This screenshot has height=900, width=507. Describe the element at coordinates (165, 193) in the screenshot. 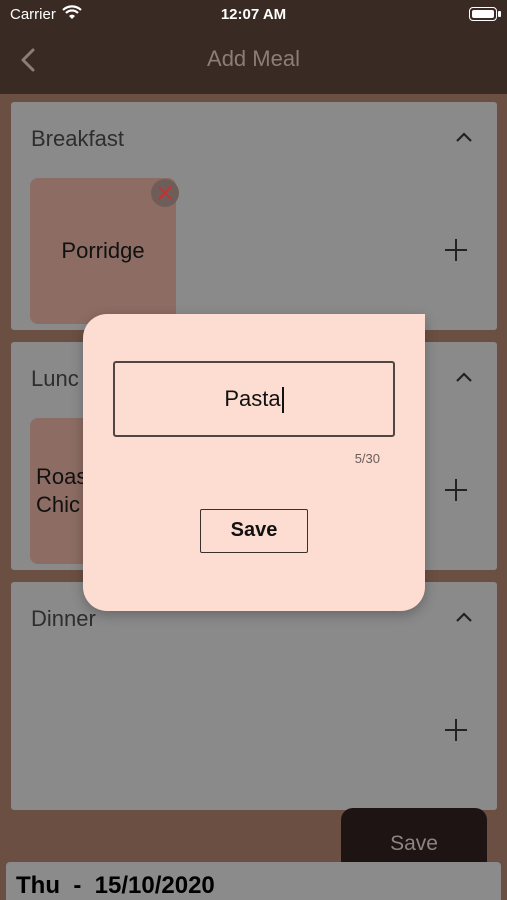

I see `remove-meal-icon` at that location.